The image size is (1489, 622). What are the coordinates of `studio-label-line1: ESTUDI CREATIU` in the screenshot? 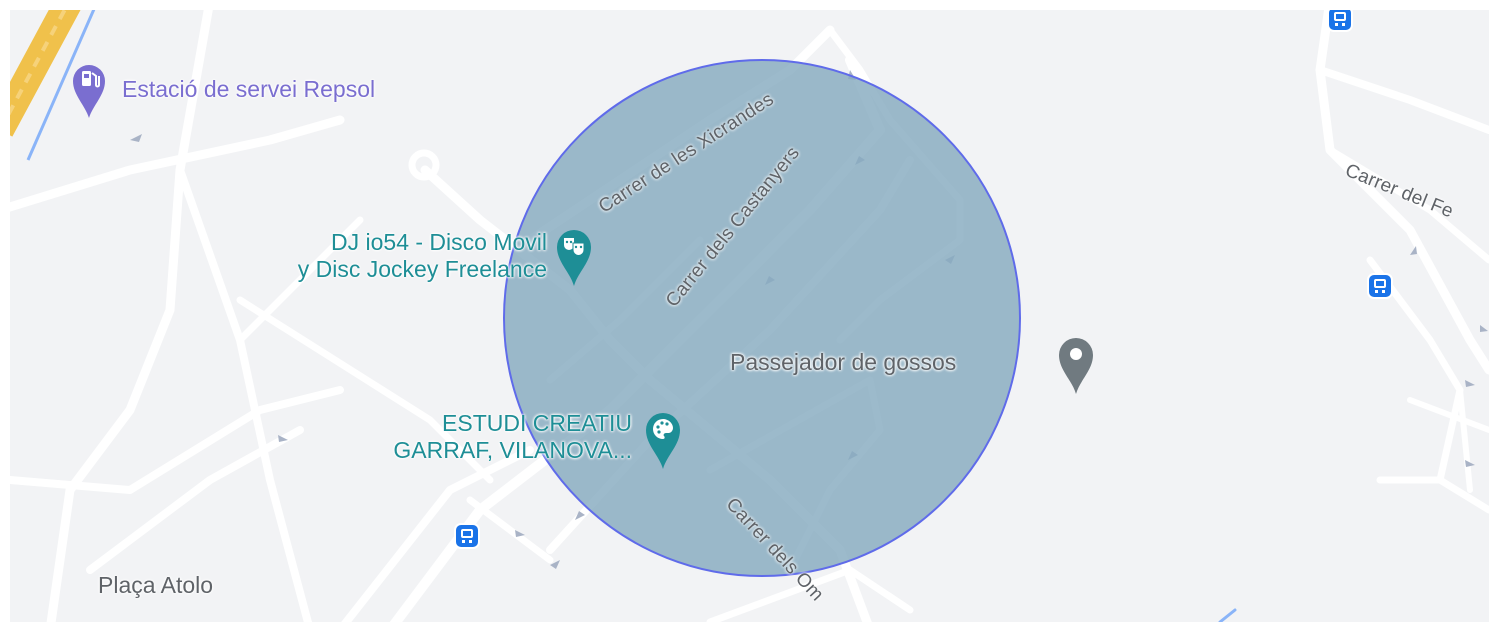 It's located at (537, 423).